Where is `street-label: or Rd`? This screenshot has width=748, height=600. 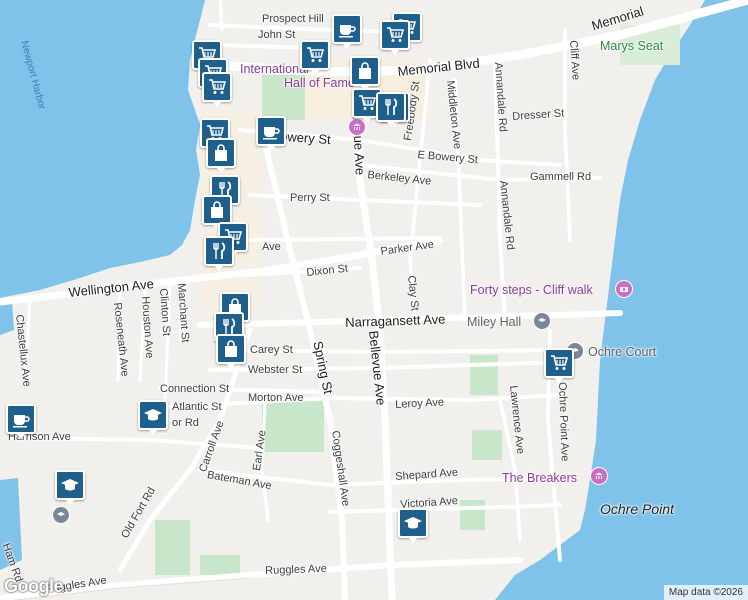 street-label: or Rd is located at coordinates (185, 423).